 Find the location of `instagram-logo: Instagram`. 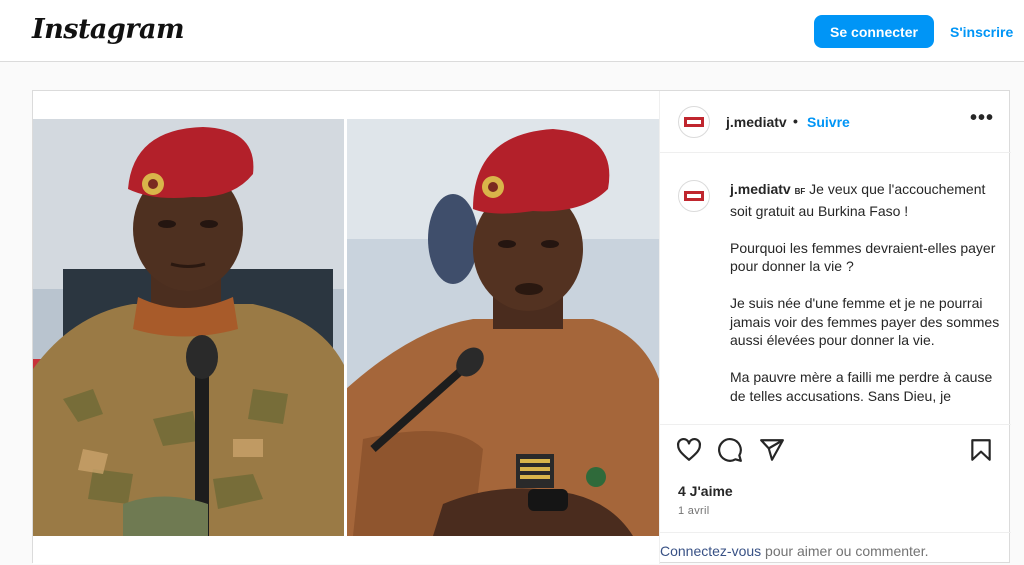

instagram-logo: Instagram is located at coordinates (108, 29).